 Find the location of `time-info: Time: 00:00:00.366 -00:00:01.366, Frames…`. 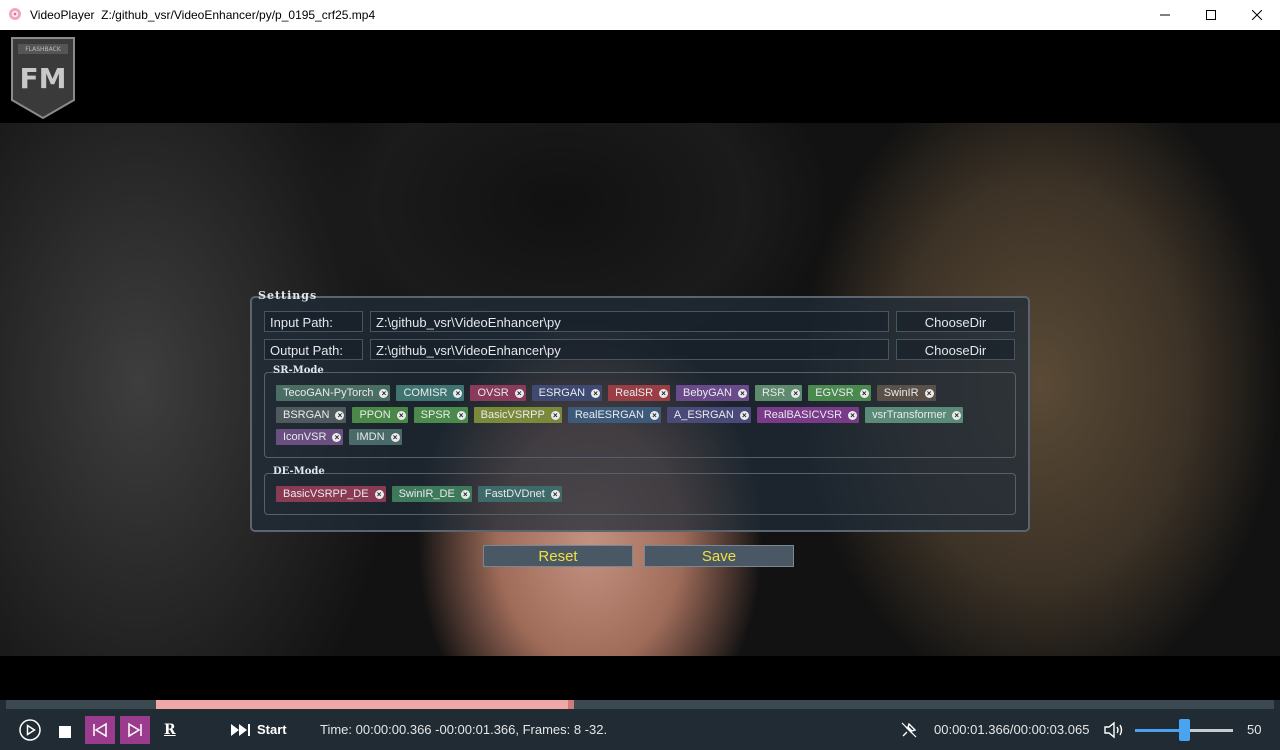

time-info: Time: 00:00:00.366 -00:00:01.366, Frames… is located at coordinates (464, 729).